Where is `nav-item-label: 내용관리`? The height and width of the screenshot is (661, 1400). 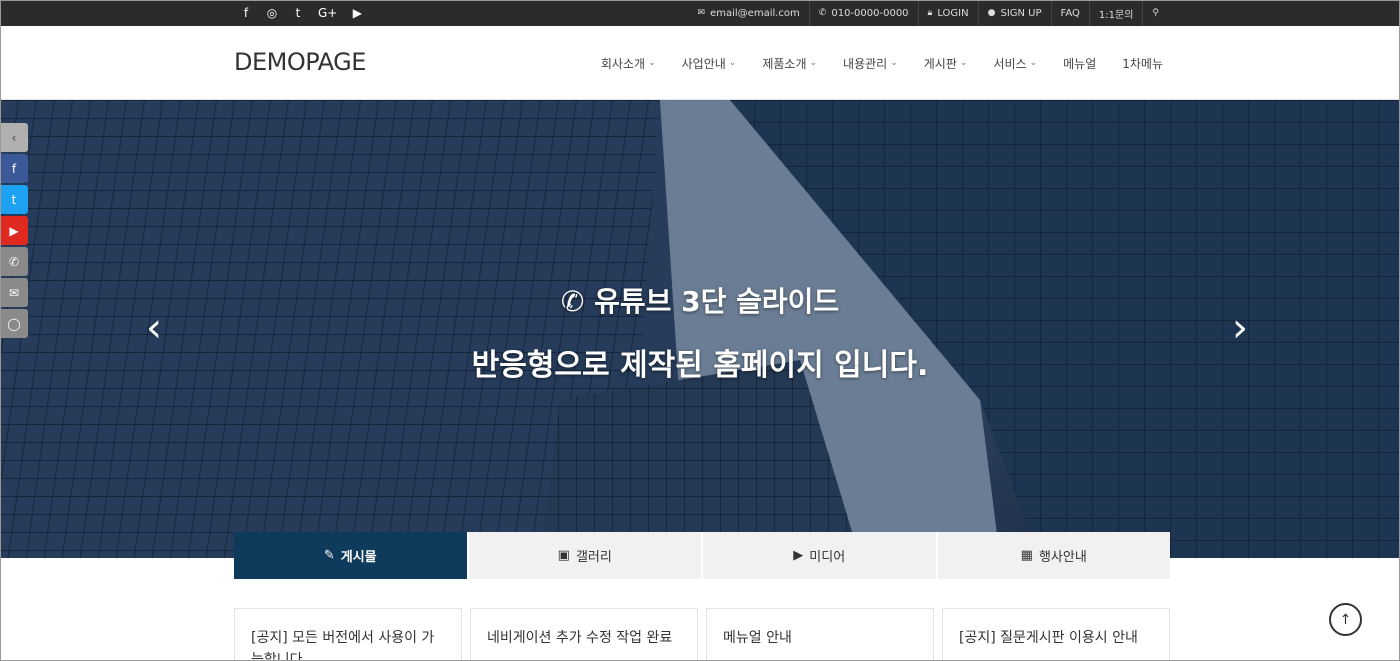 nav-item-label: 내용관리 is located at coordinates (865, 63).